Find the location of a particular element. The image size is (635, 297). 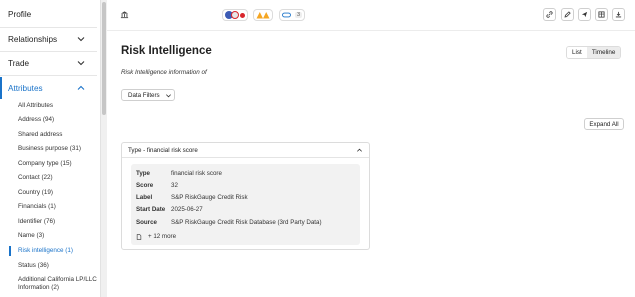

detail-key: Label is located at coordinates (144, 197).